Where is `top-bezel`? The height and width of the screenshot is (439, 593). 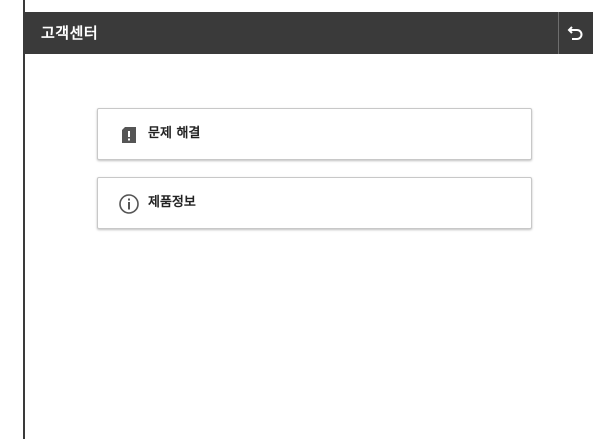
top-bezel is located at coordinates (309, 6).